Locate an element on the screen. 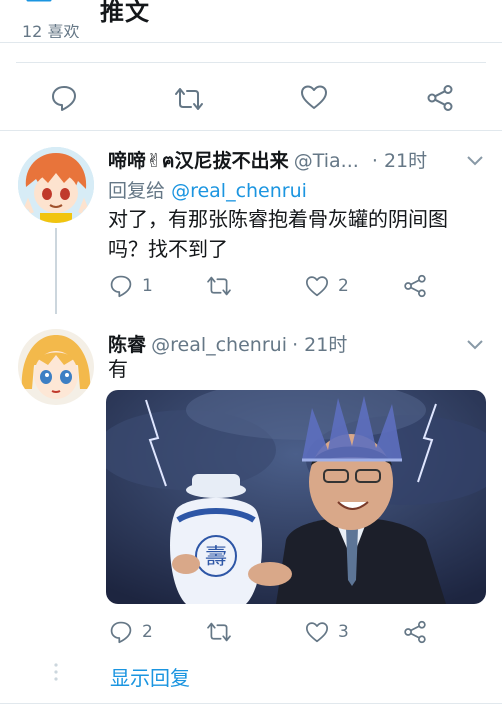  page-title: 推文 is located at coordinates (125, 13).